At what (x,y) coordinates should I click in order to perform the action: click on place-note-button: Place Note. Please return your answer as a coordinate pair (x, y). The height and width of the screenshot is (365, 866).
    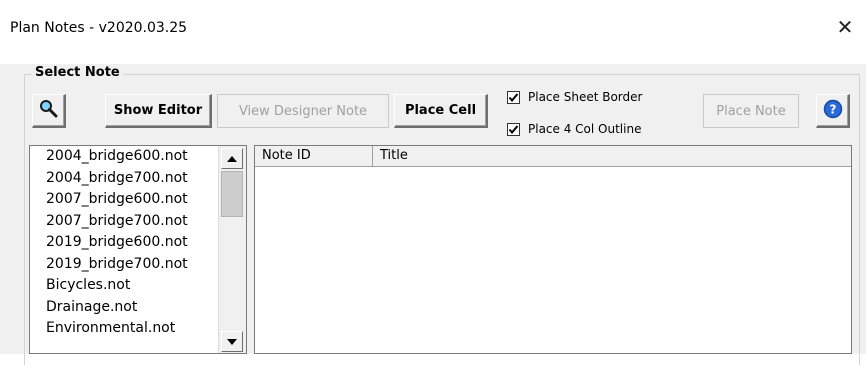
    Looking at the image, I should click on (751, 111).